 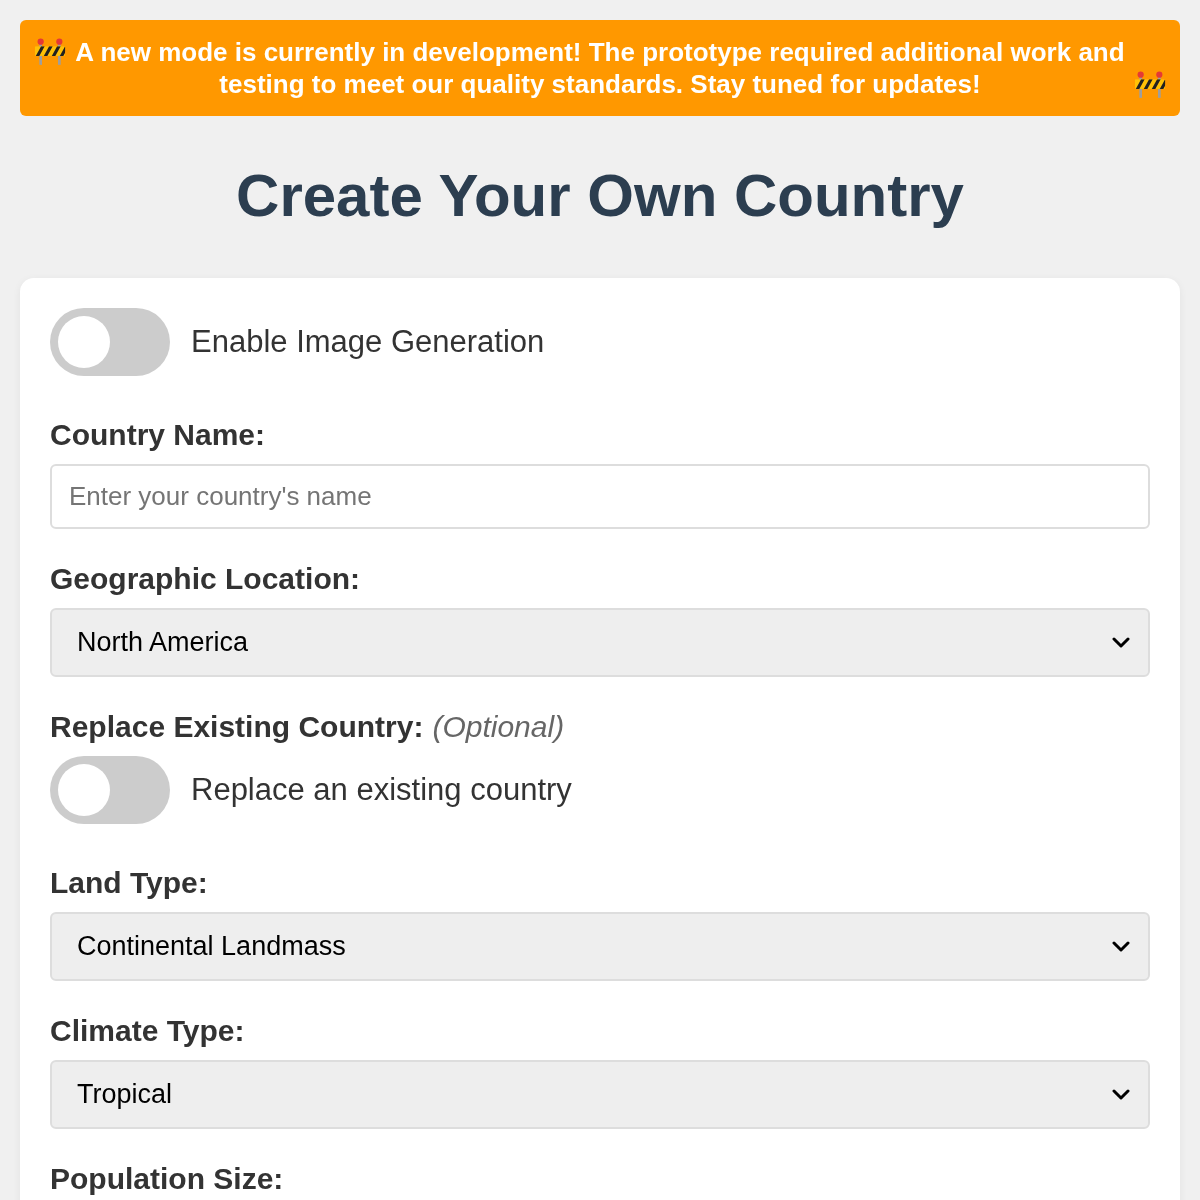 I want to click on toggle-label: Enable Image Generation, so click(x=368, y=342).